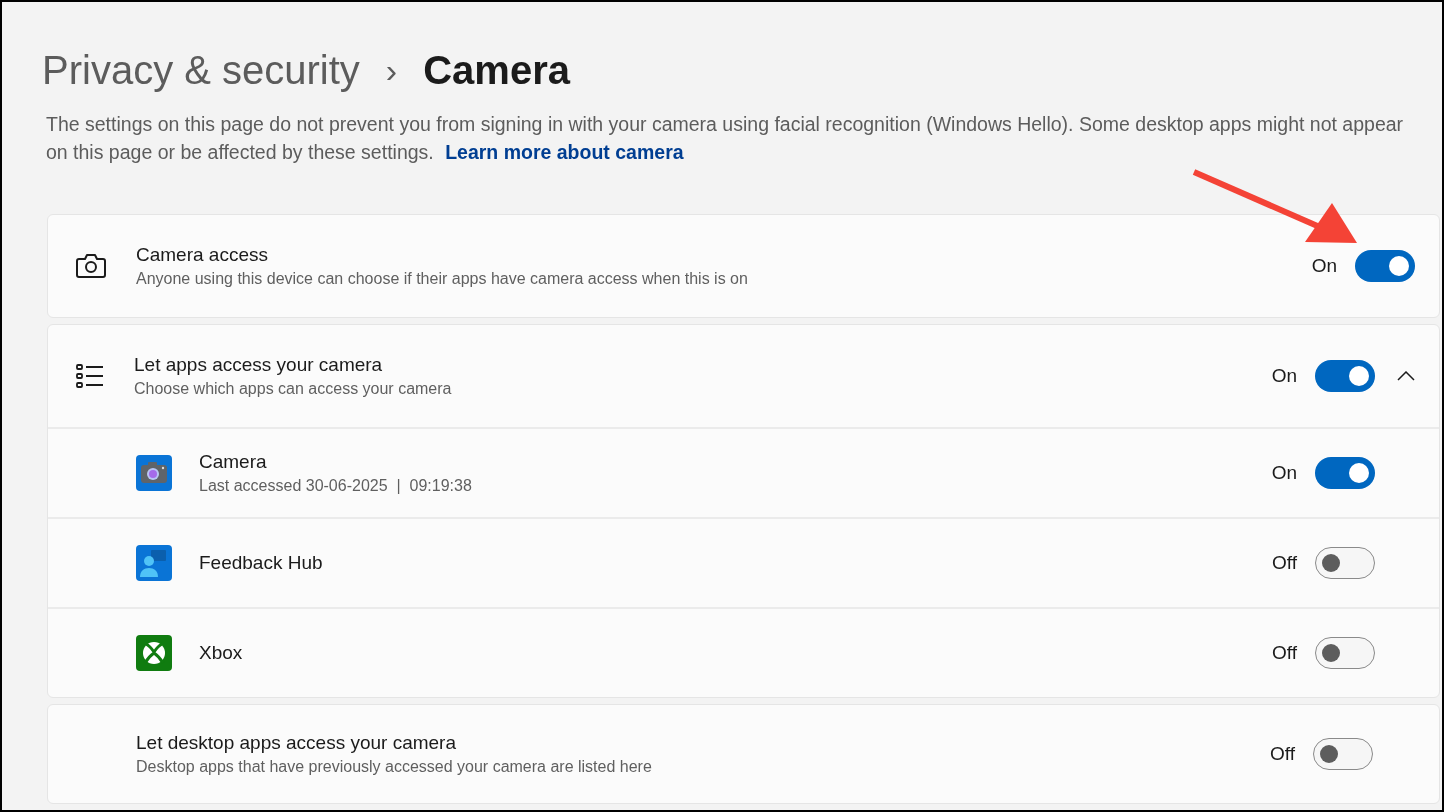 This screenshot has width=1444, height=812. What do you see at coordinates (154, 653) in the screenshot?
I see `x-sphere-app-icon` at bounding box center [154, 653].